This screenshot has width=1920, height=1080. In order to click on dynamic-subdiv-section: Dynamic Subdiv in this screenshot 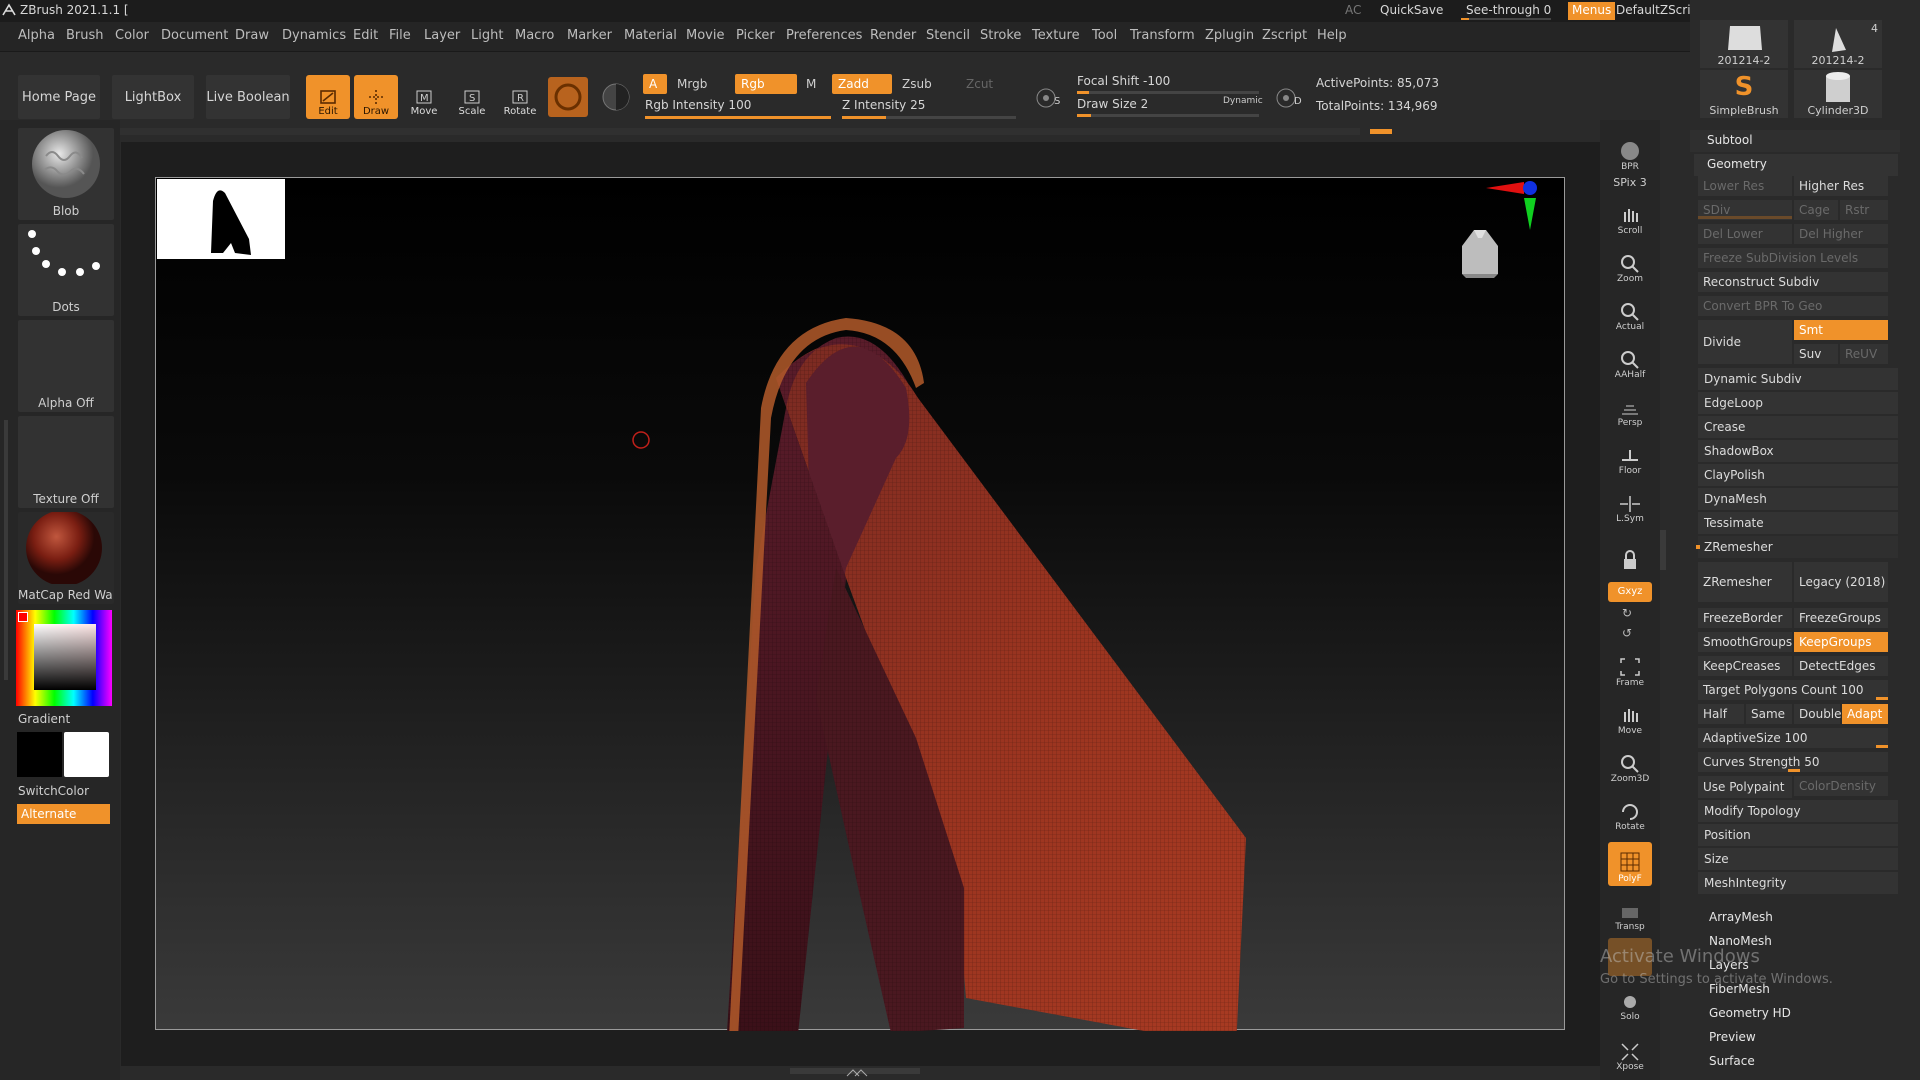, I will do `click(1798, 379)`.